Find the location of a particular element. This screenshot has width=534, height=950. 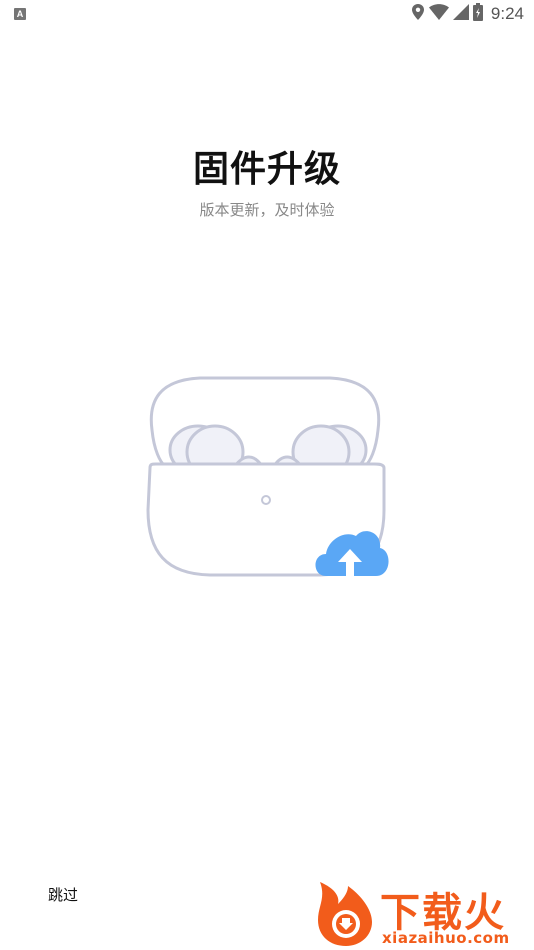

notification-app-icon: A is located at coordinates (20, 14).